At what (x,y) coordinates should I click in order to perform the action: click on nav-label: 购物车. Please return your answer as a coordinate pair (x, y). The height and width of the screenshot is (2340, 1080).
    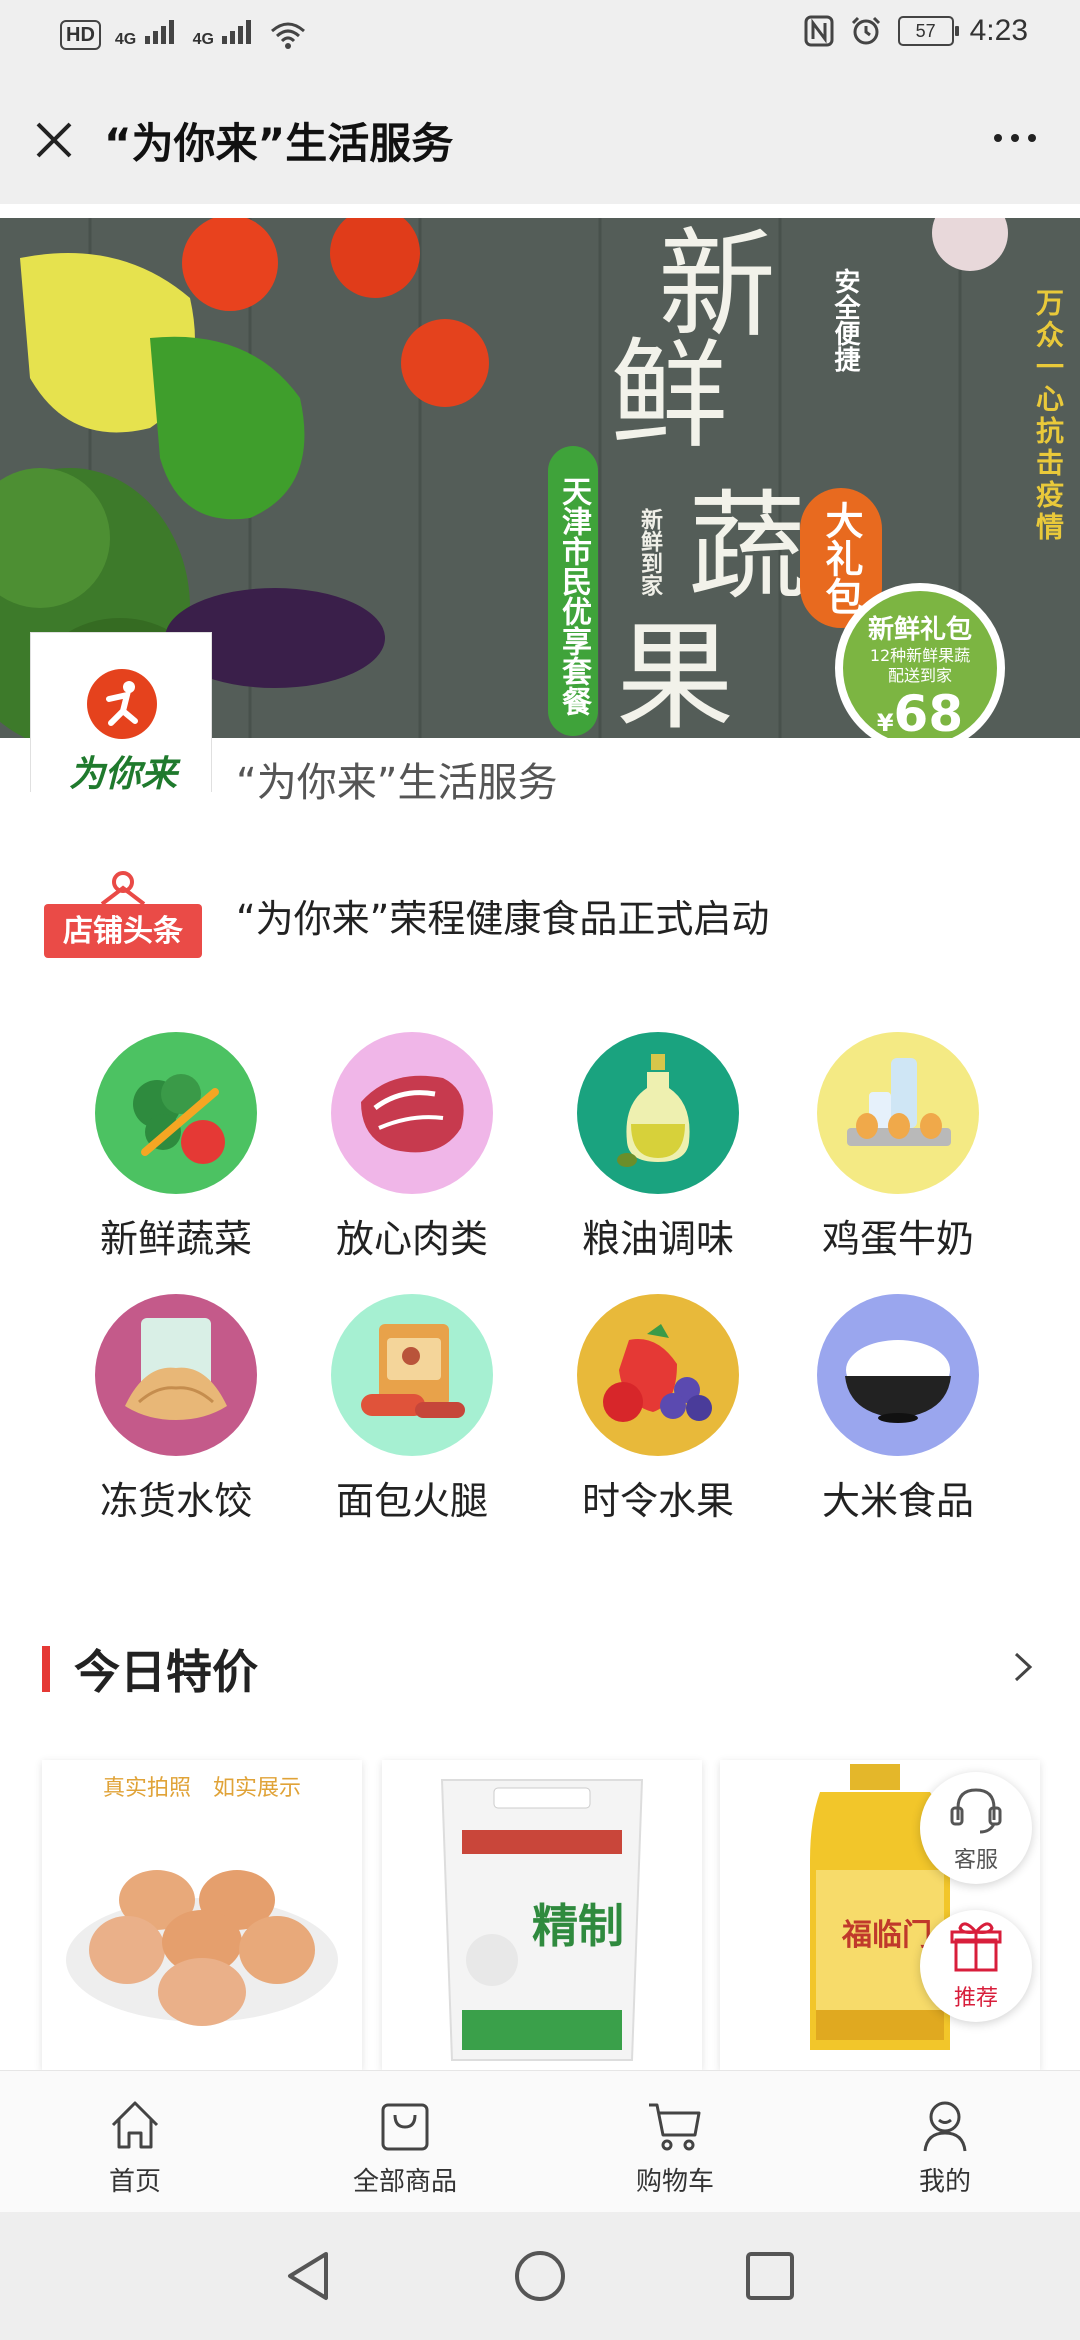
    Looking at the image, I should click on (674, 2182).